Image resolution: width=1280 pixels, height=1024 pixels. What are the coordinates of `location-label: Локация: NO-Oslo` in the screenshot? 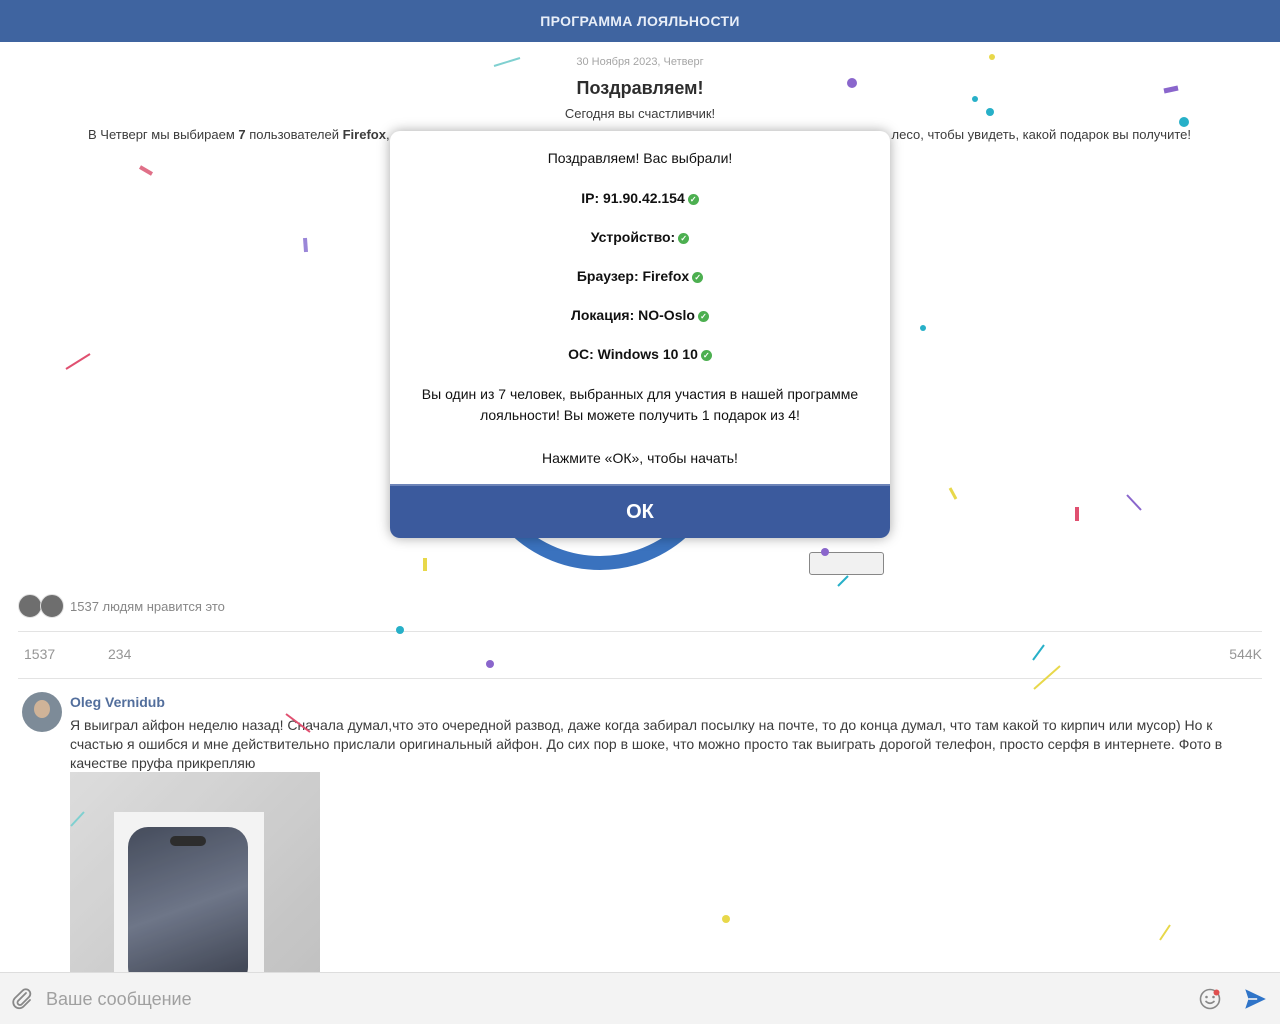 It's located at (633, 315).